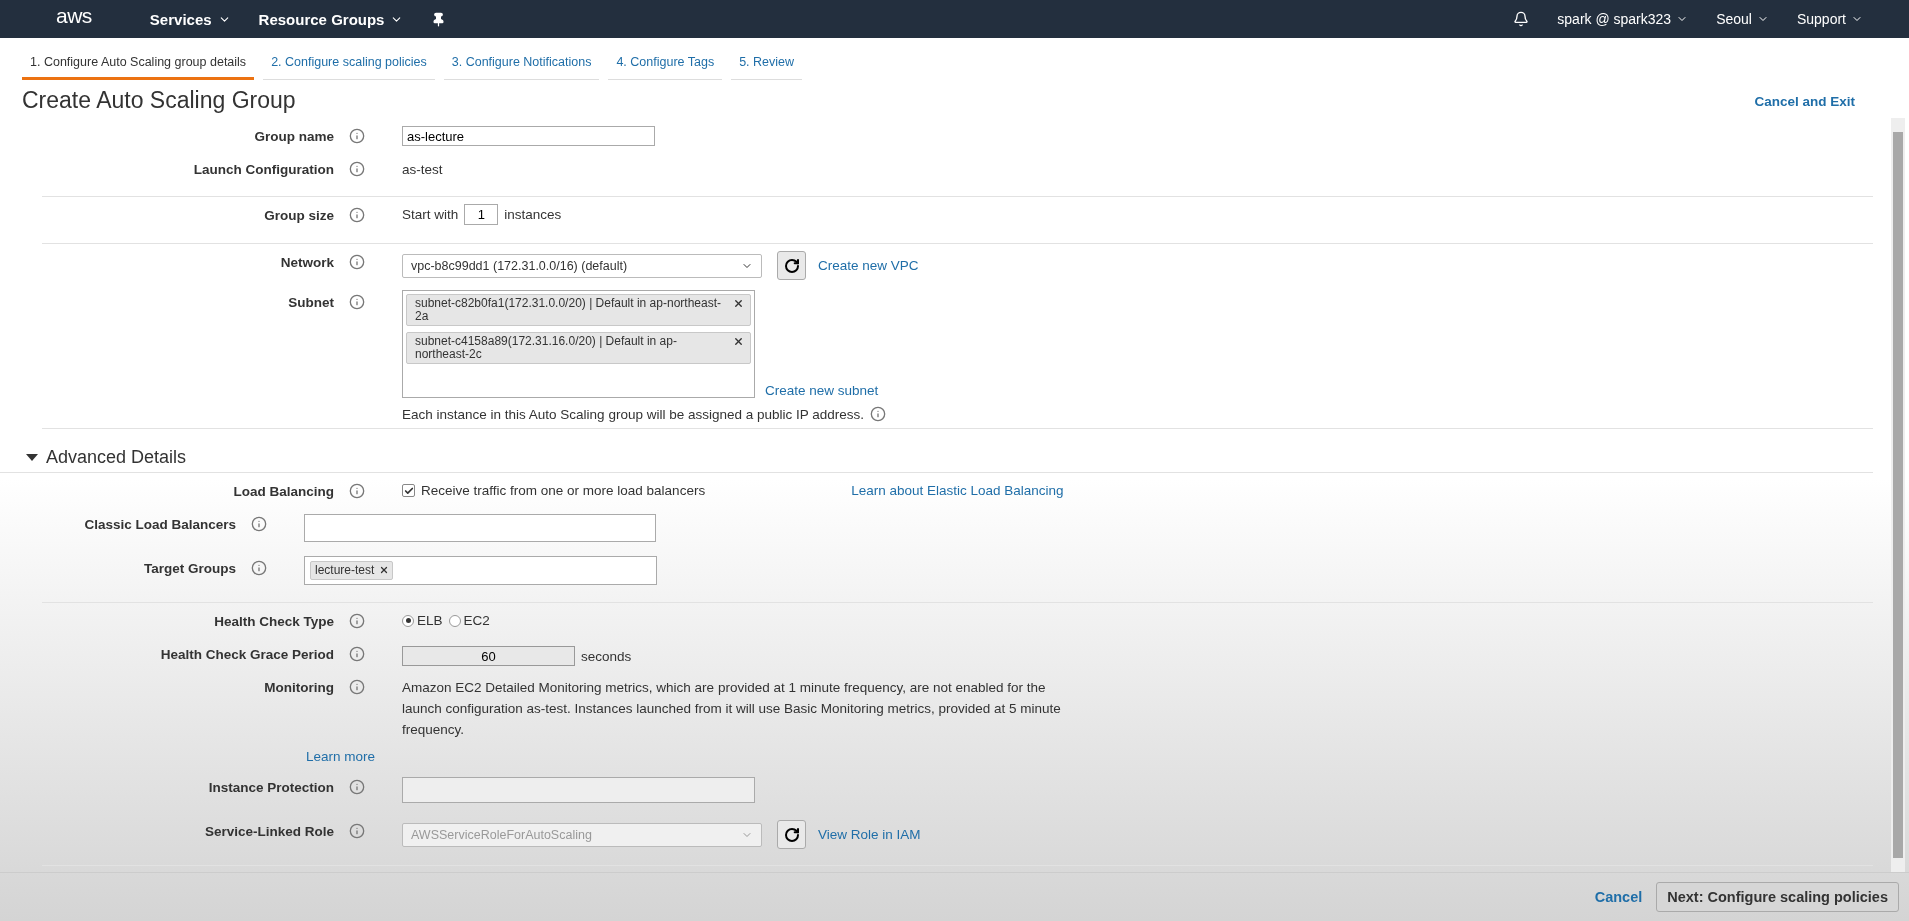  Describe the element at coordinates (476, 620) in the screenshot. I see `radio-label: EC2` at that location.